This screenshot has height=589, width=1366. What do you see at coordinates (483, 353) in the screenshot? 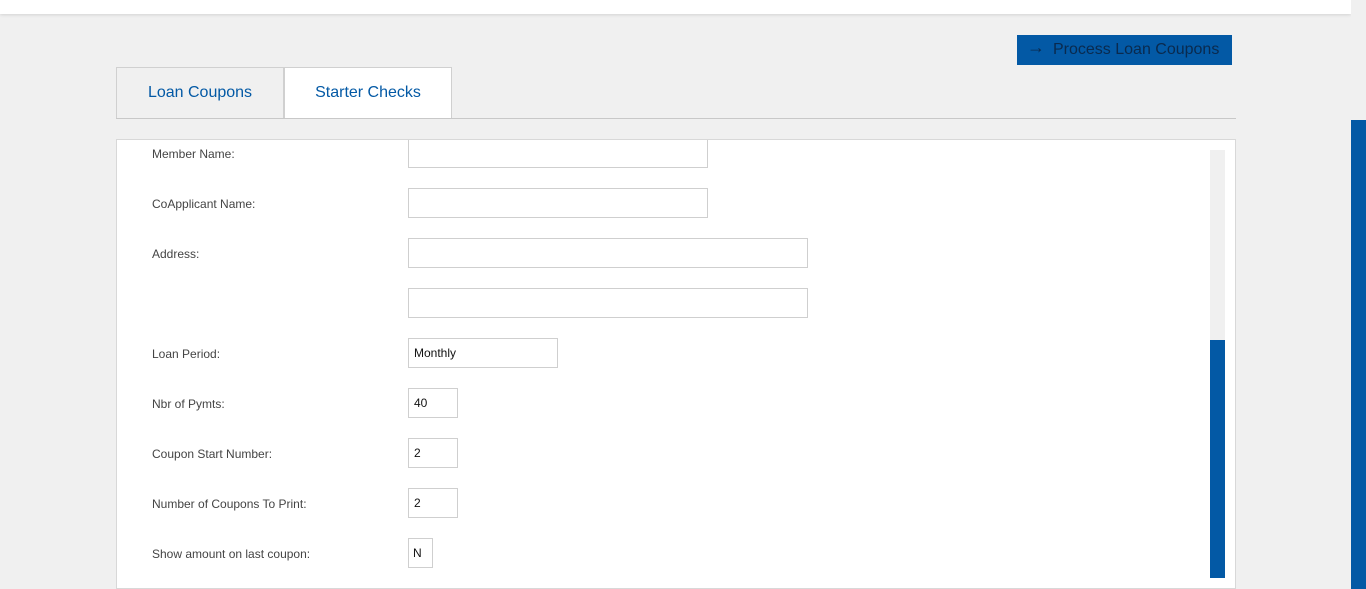
I see `loan-period-input` at bounding box center [483, 353].